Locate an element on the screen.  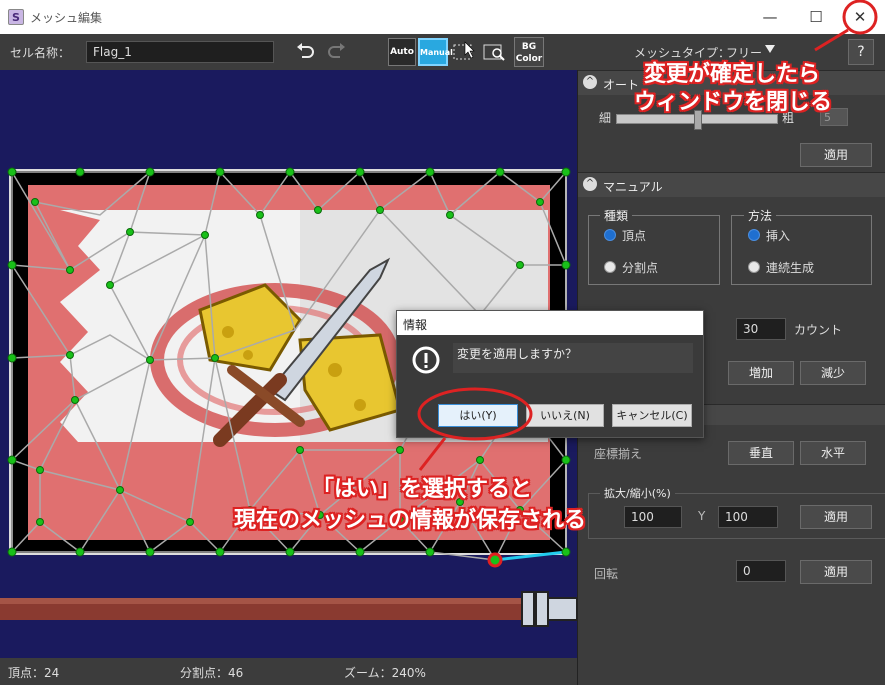
yes-highlight-ellipse is located at coordinates (475, 414).